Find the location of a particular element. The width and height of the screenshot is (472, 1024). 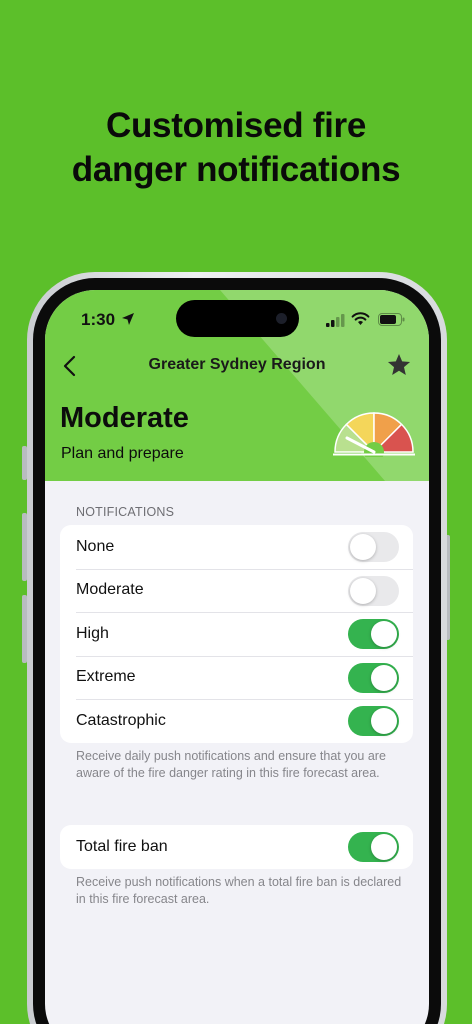

total-fire-ban-group: Total fire ban is located at coordinates (236, 847).